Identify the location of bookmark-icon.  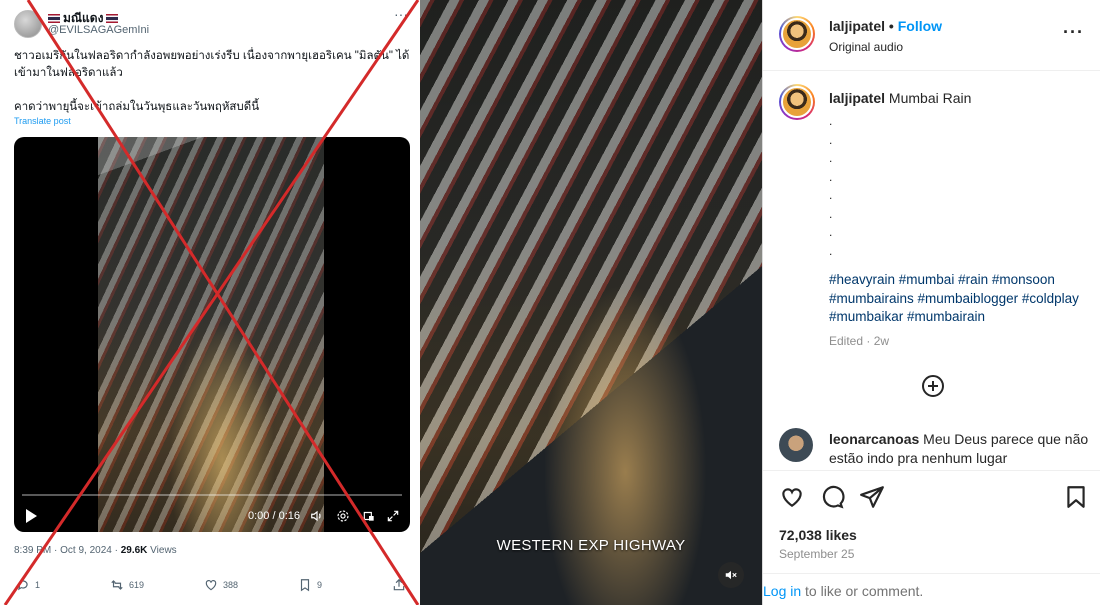
(305, 585).